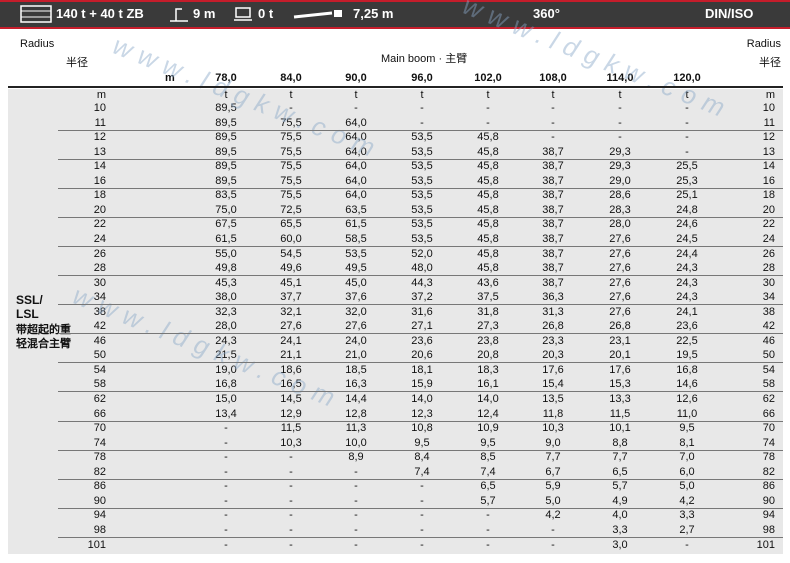  Describe the element at coordinates (687, 283) in the screenshot. I see `load-value: 24,3` at that location.